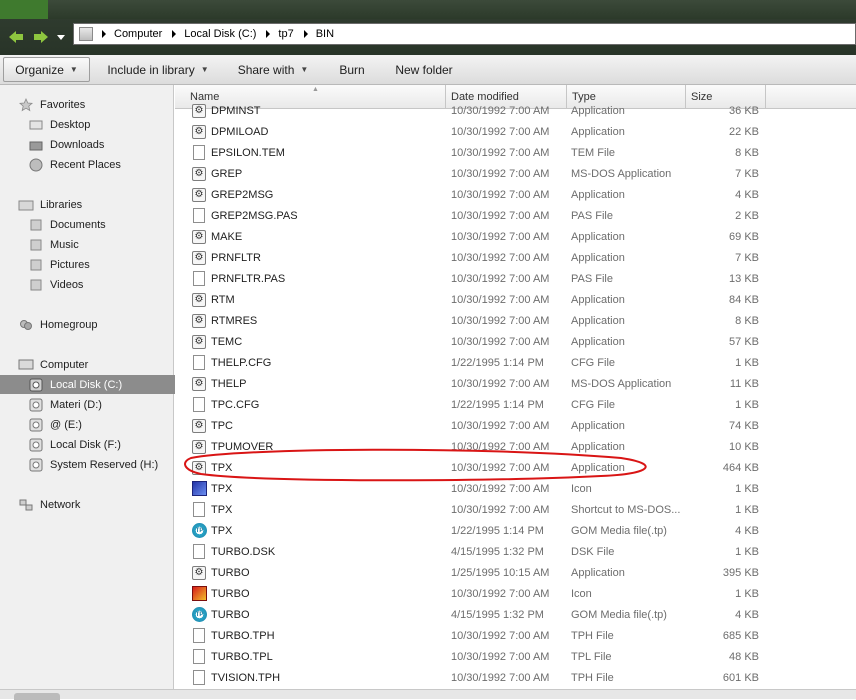  I want to click on sidebar-item-e-drive: @ (E:), so click(99, 424).